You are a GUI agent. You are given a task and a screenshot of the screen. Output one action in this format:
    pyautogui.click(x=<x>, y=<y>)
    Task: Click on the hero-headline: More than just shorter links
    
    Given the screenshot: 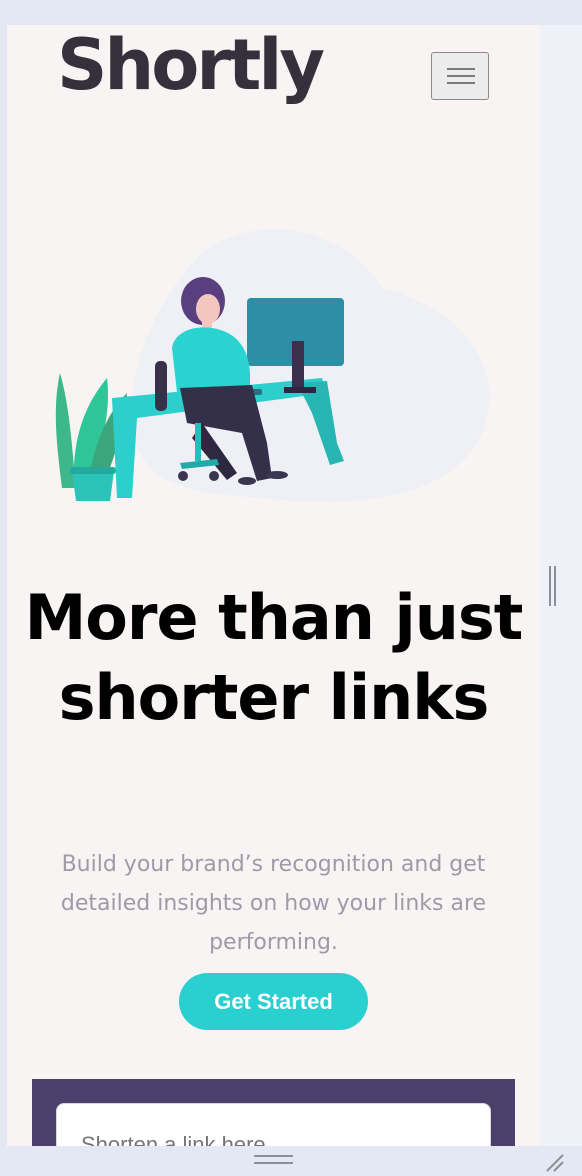 What is the action you would take?
    pyautogui.click(x=274, y=657)
    